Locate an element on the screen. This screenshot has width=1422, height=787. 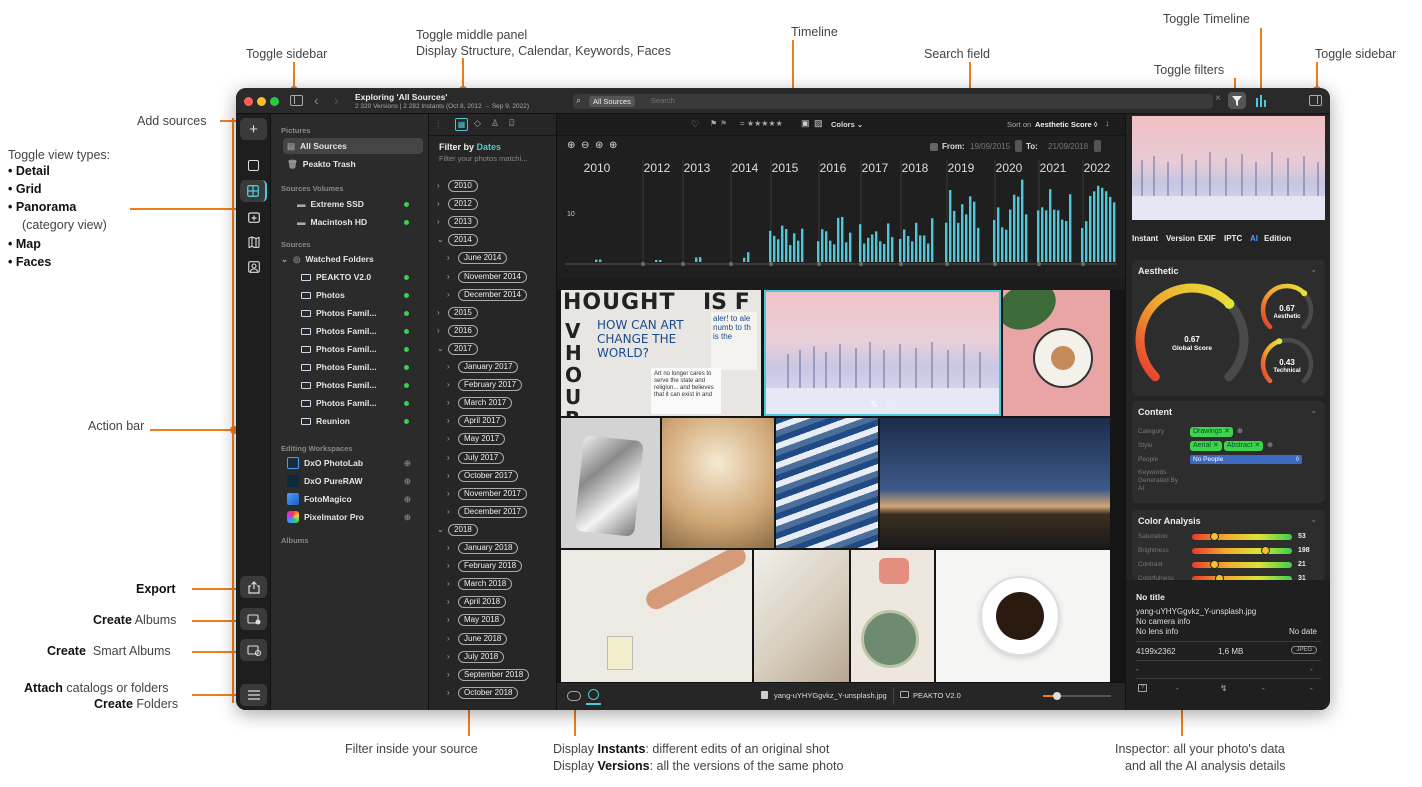
instants-toggle-icon is located at coordinates (574, 696).